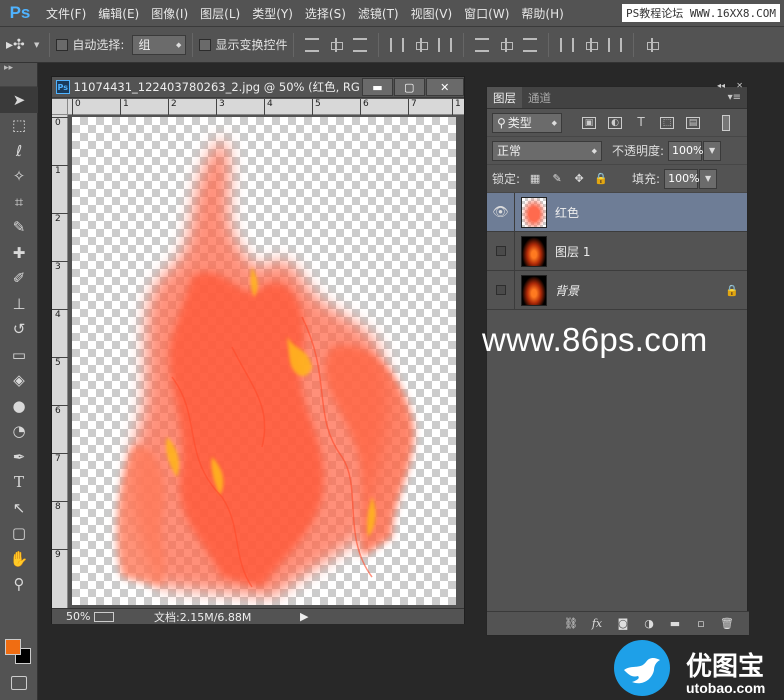 The image size is (784, 700). Describe the element at coordinates (571, 624) in the screenshot. I see `link-layers-icon: ⛓` at that location.